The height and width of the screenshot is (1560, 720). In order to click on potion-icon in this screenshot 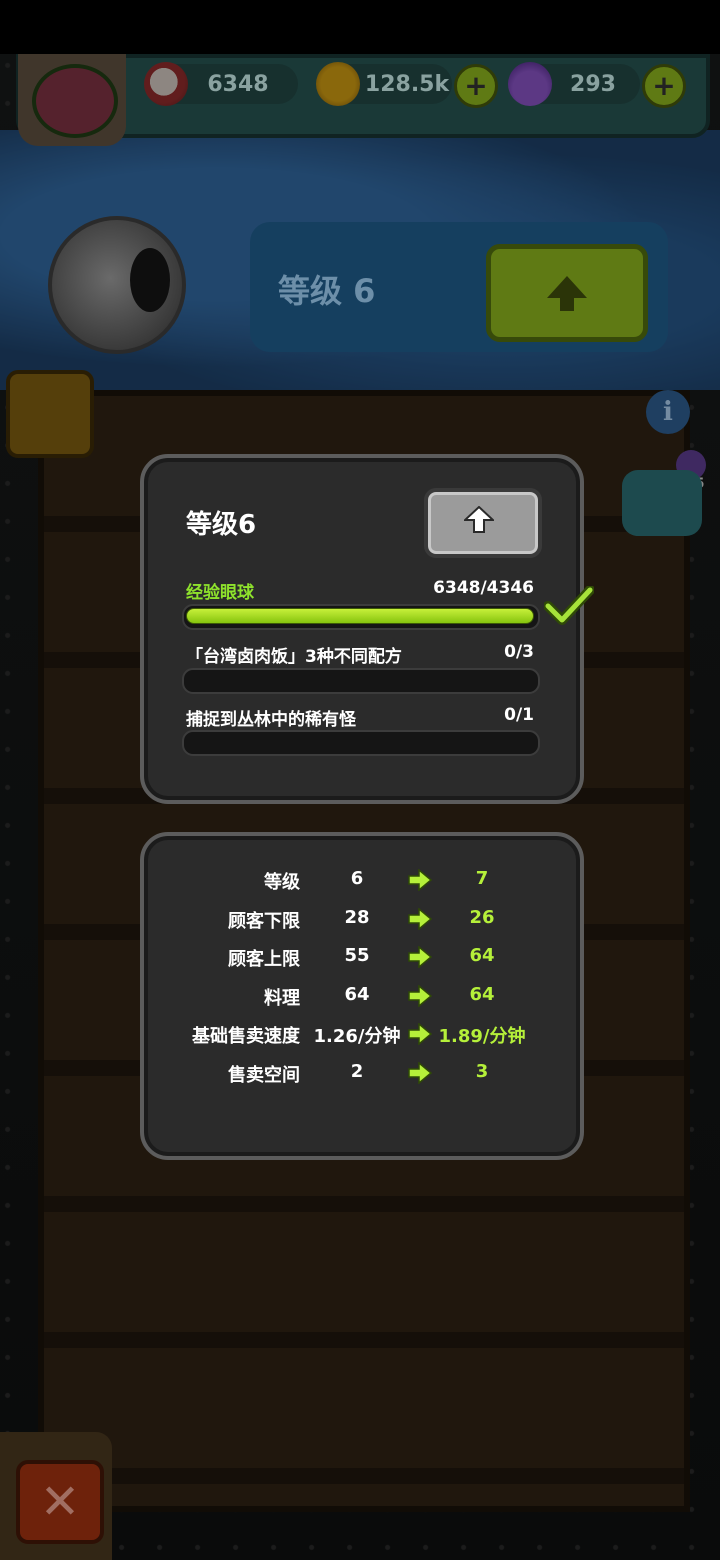, I will do `click(530, 84)`.